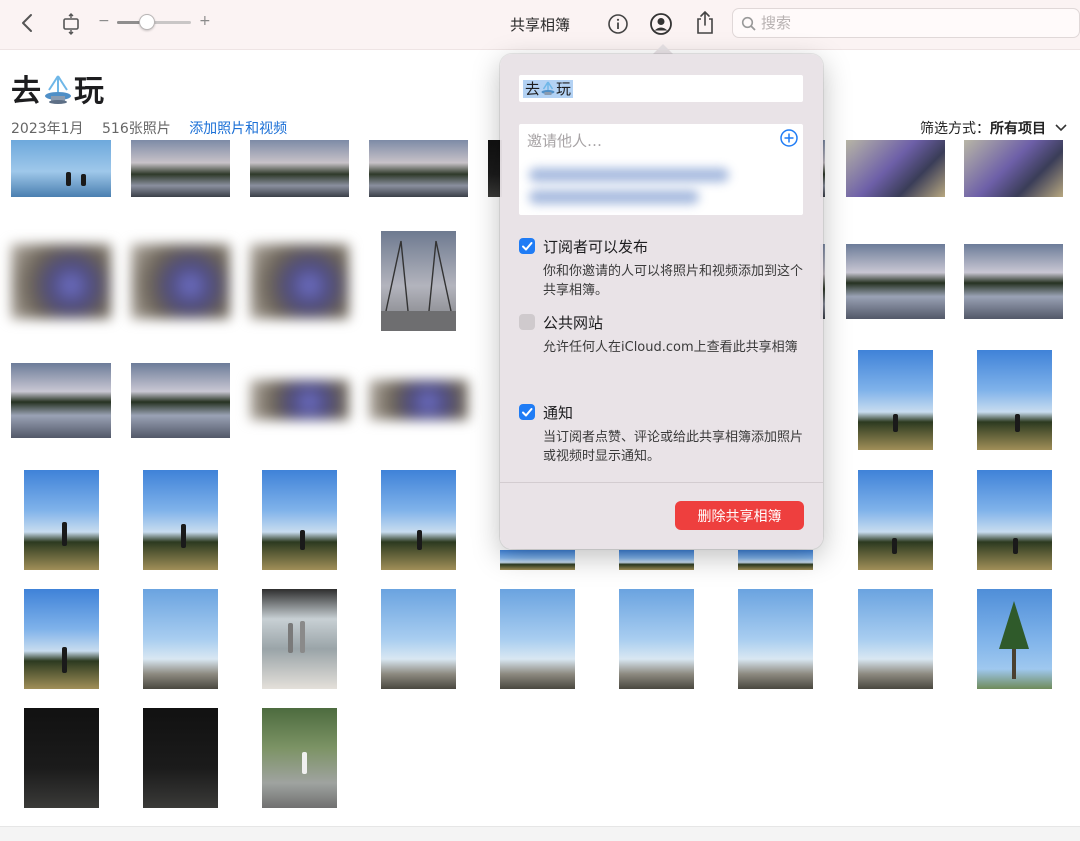  I want to click on option-description: 允许任何人在iCloud.com上查看此共享相簿, so click(670, 347).